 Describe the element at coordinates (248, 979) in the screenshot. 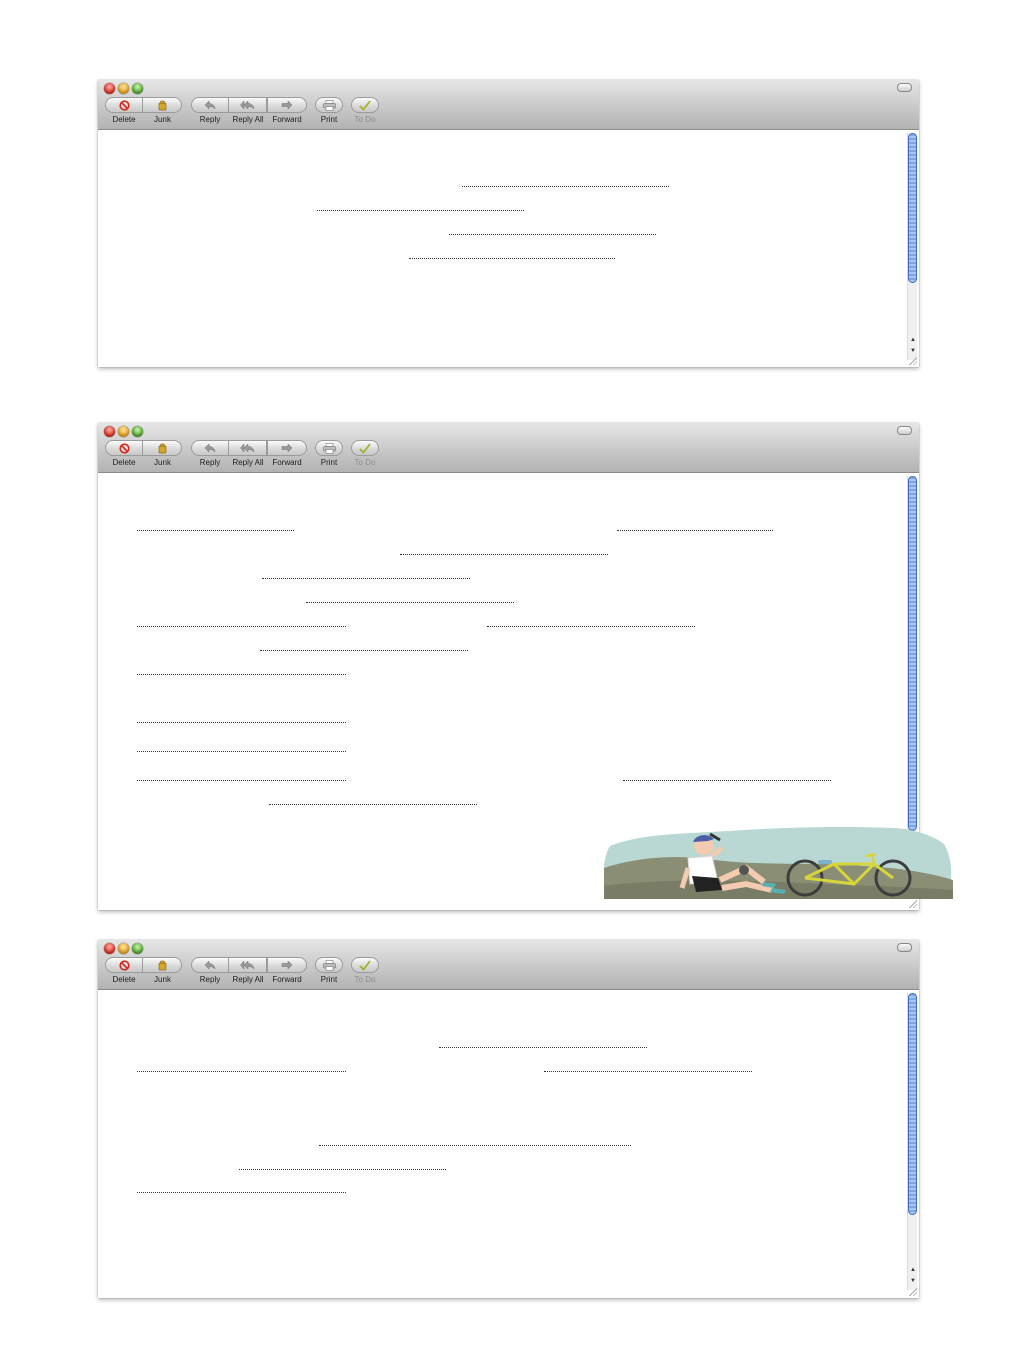

I see `reply-all-label: Reply All` at that location.